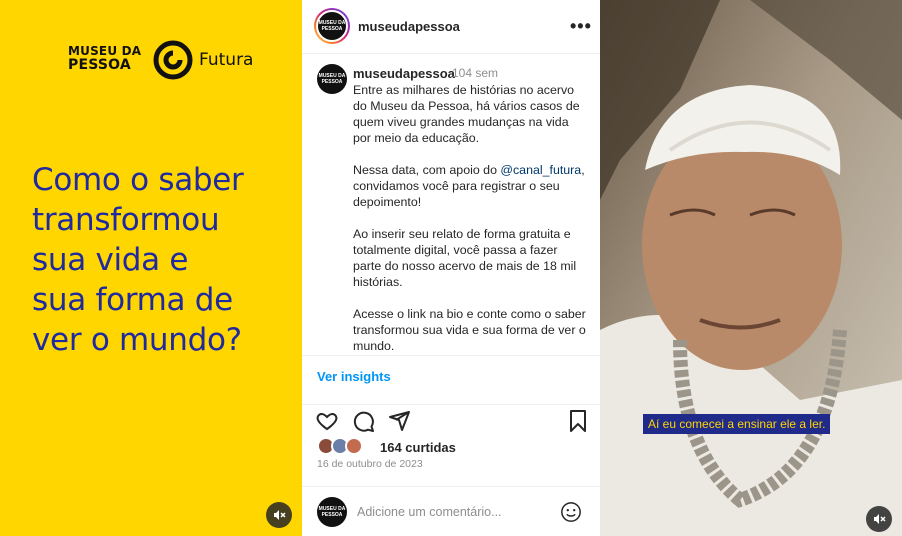  I want to click on futura-logo-icon, so click(173, 60).